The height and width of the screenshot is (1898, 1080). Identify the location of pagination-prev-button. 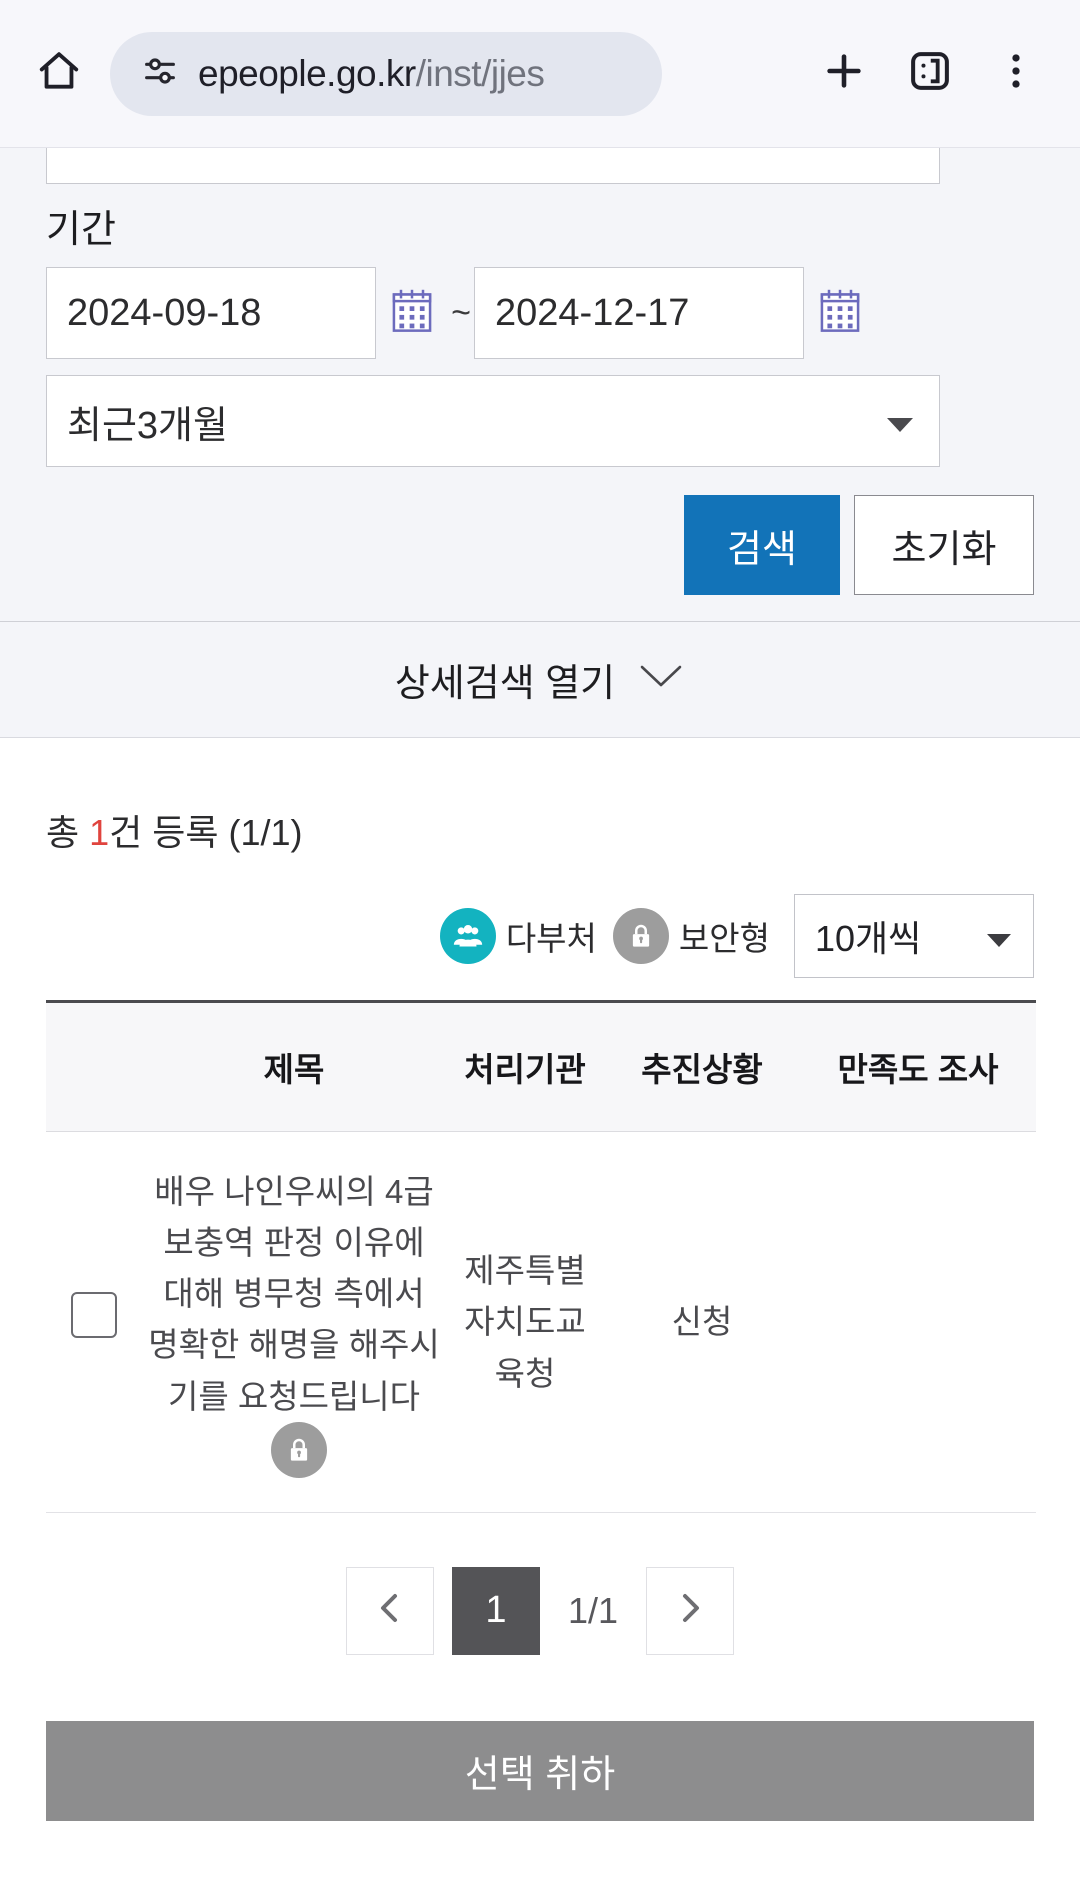
(389, 1610).